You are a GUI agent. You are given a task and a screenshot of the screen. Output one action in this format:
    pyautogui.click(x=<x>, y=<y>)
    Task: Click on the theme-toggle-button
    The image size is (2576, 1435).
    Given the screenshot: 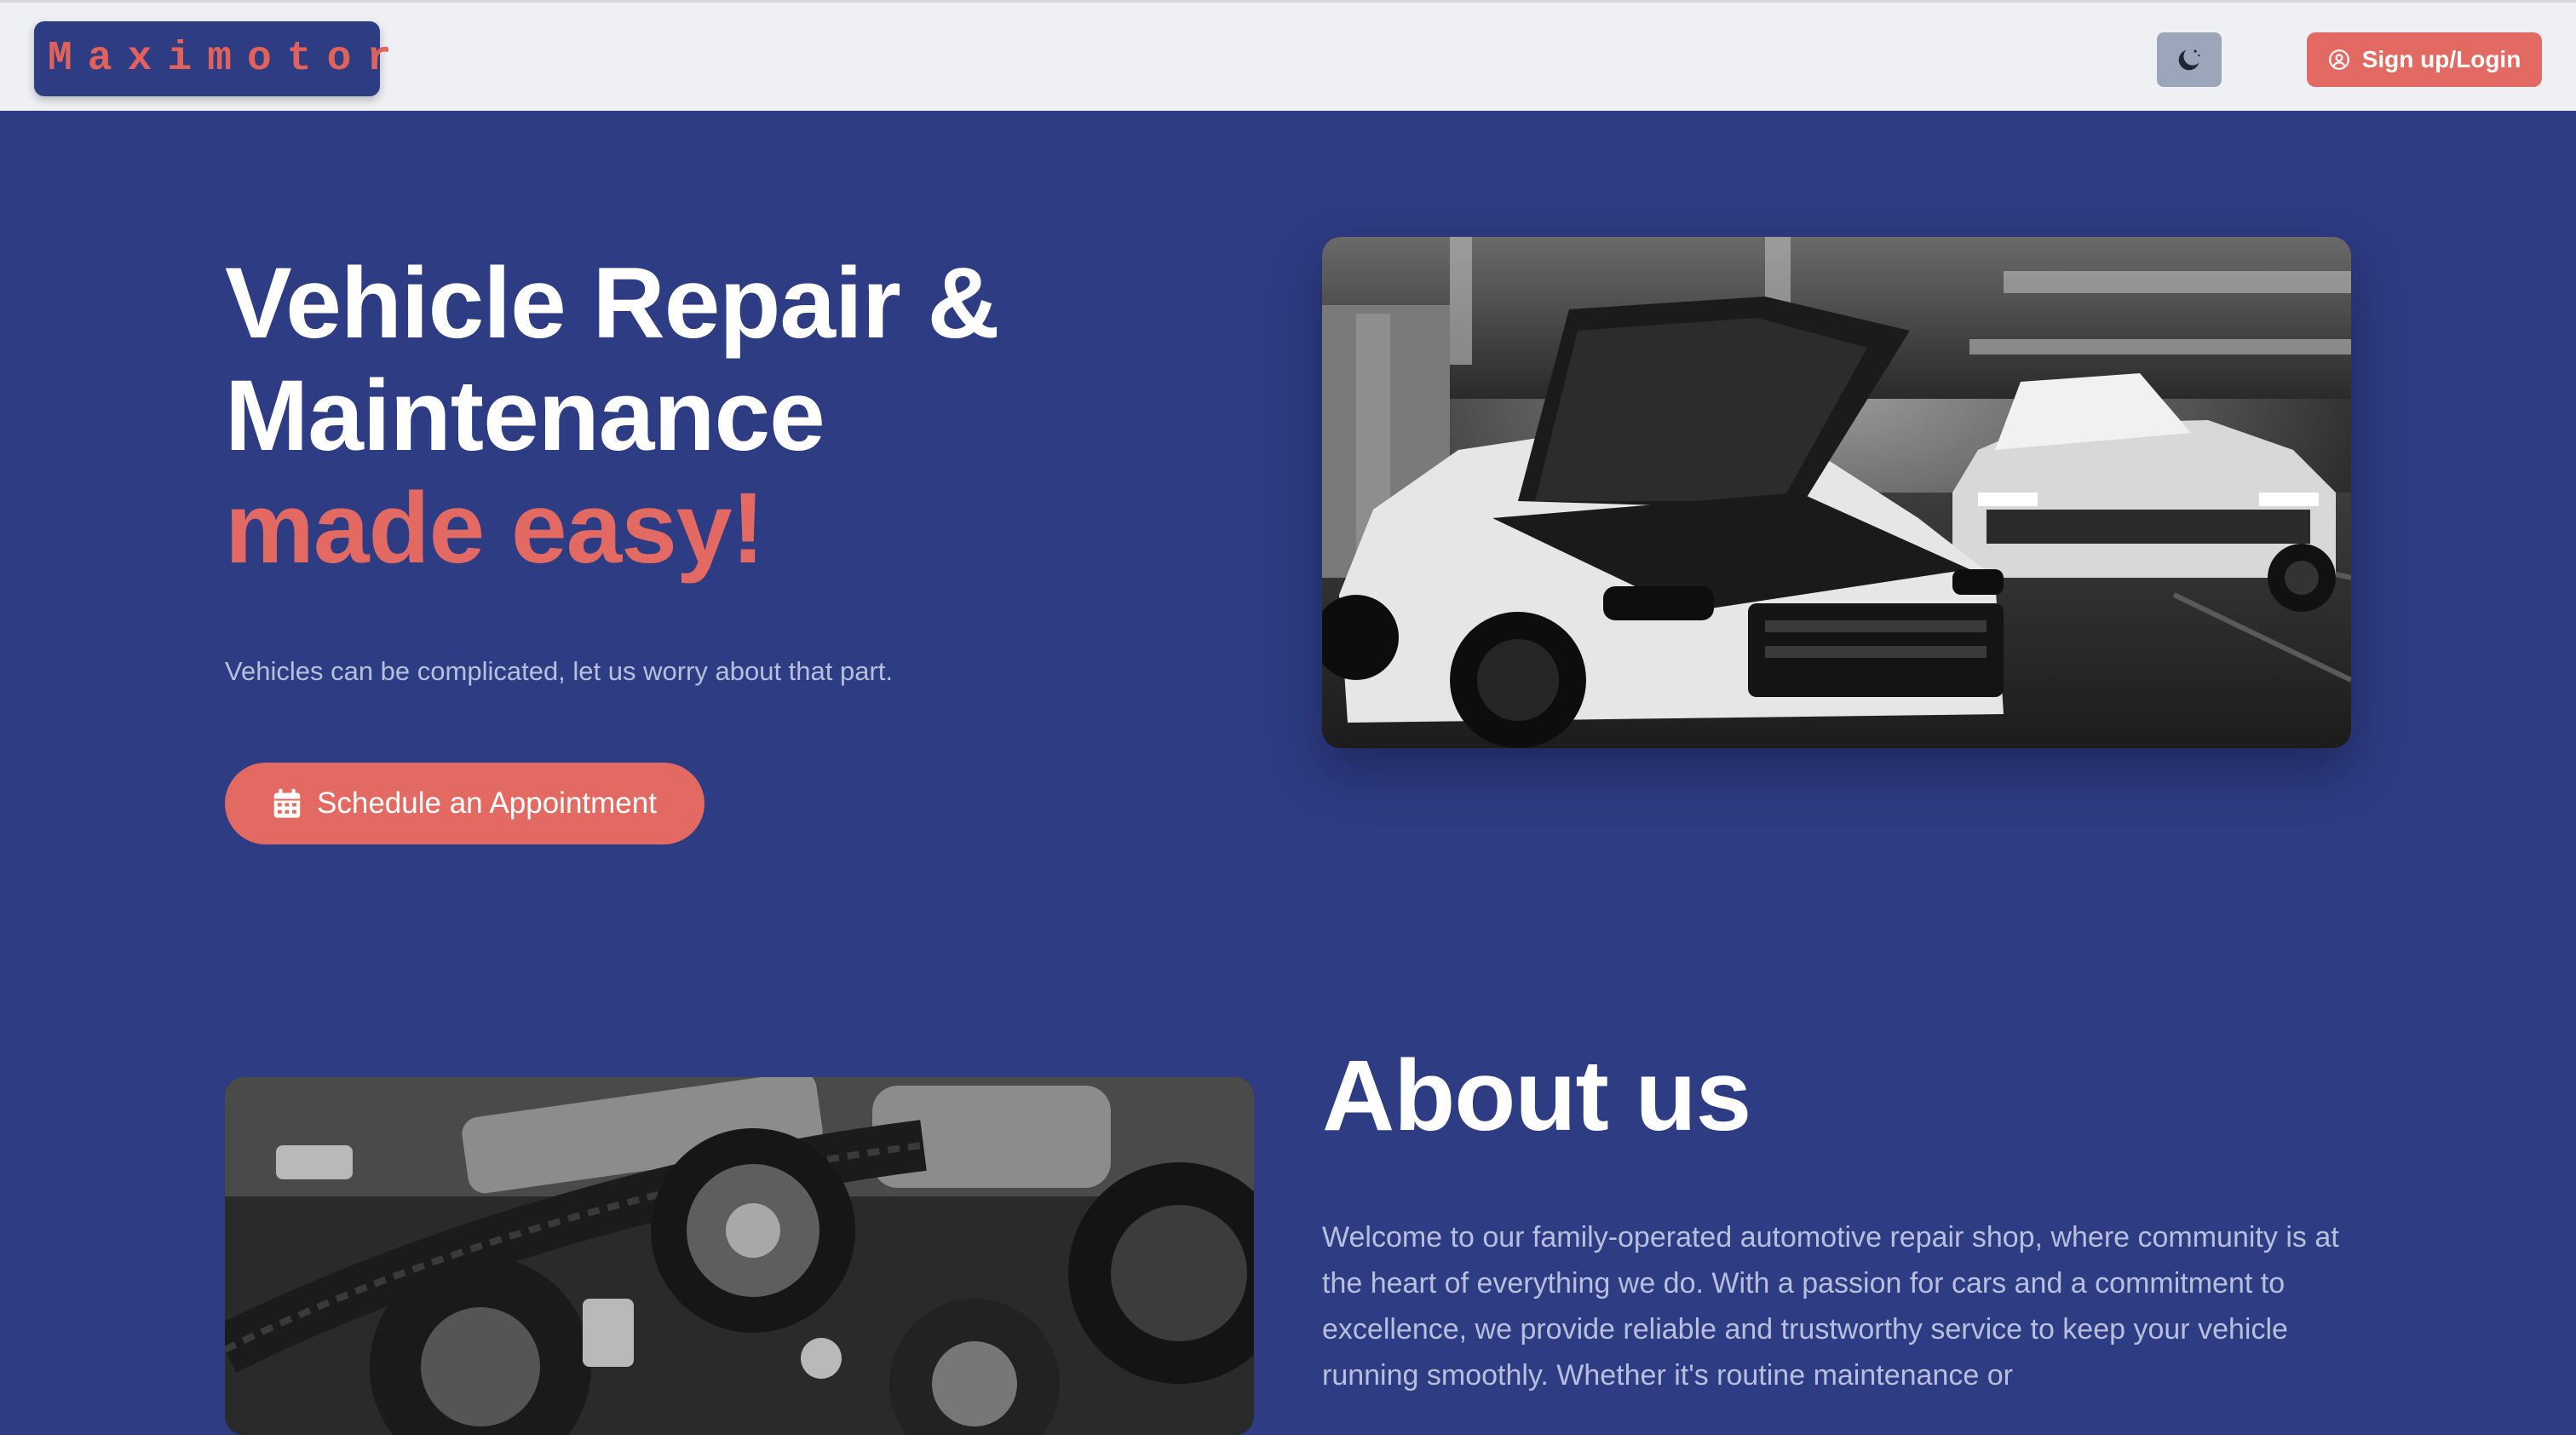 What is the action you would take?
    pyautogui.click(x=2190, y=59)
    